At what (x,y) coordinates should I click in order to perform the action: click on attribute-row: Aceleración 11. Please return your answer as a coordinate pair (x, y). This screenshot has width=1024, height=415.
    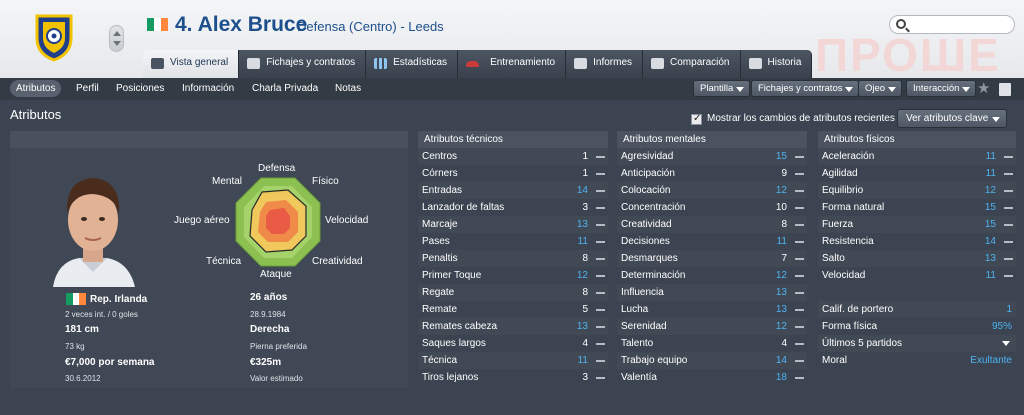
    Looking at the image, I should click on (917, 156).